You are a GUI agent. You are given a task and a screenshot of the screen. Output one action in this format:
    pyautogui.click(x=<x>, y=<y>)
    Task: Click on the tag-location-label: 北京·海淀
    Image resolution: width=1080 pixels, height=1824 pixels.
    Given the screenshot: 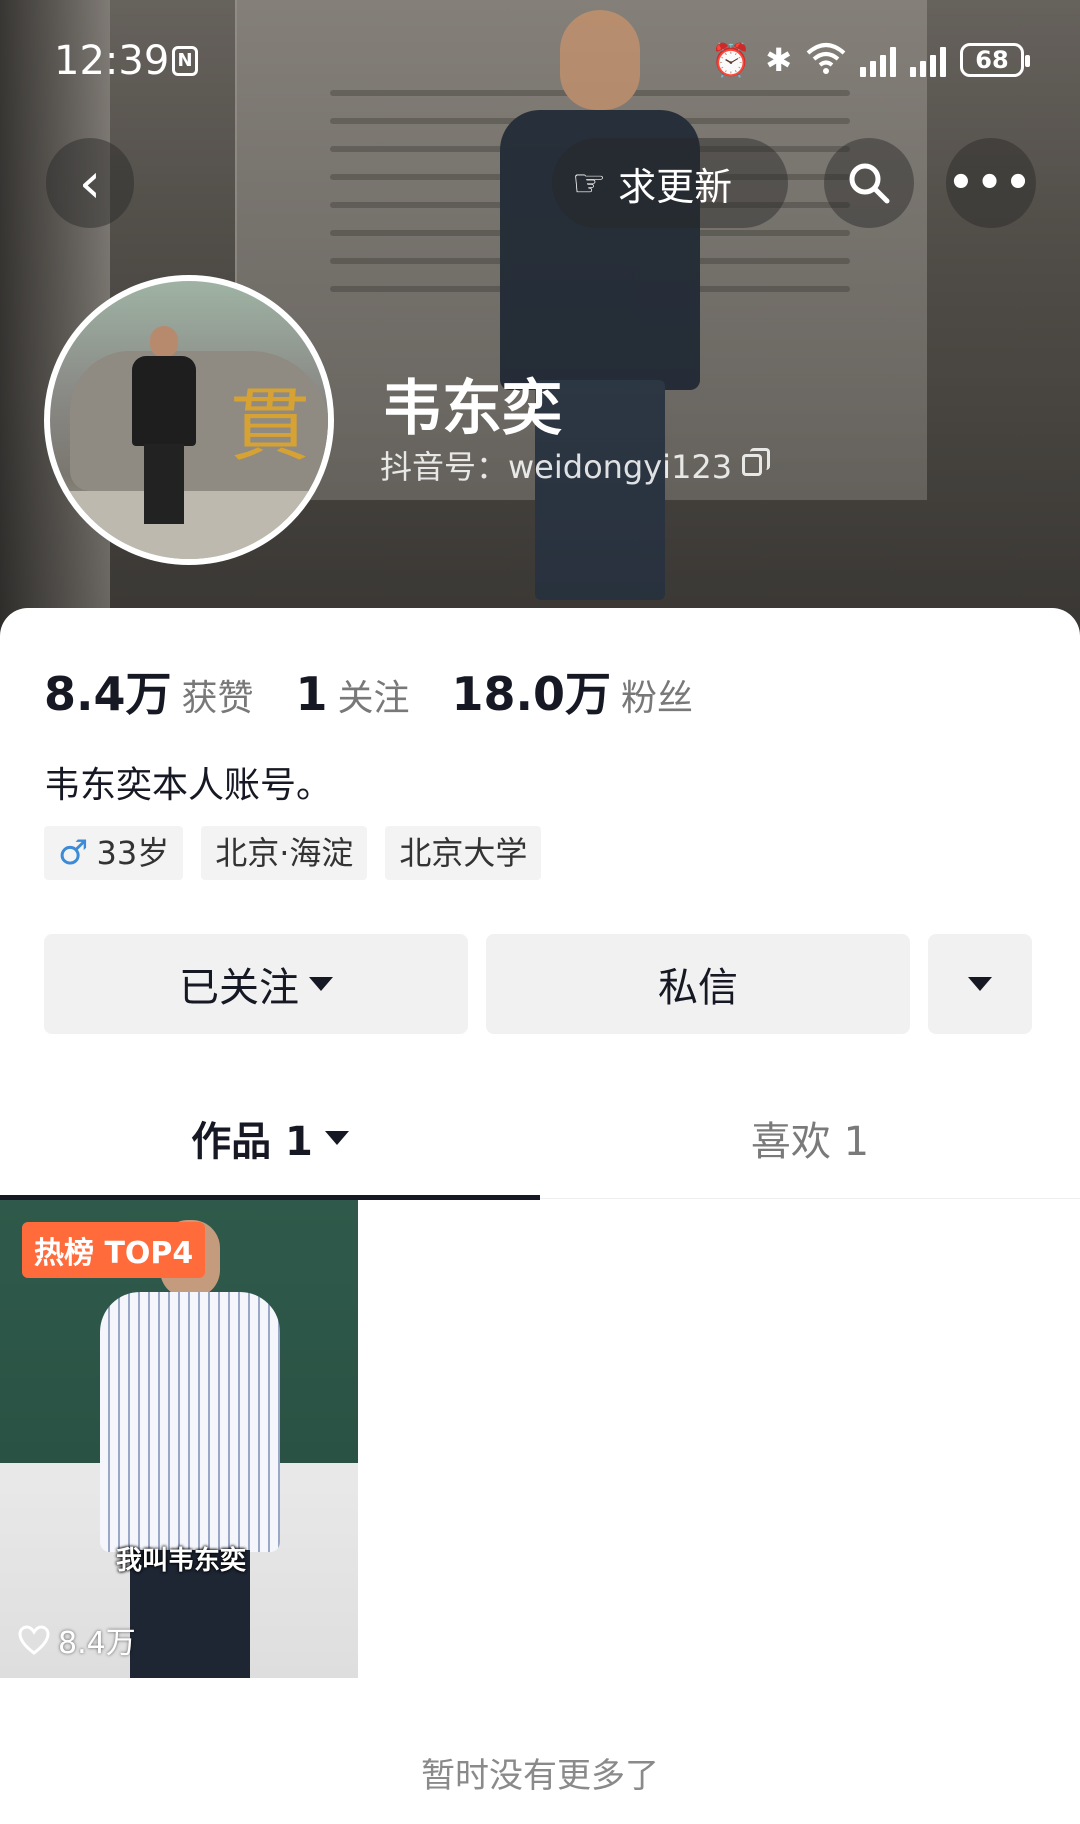 What is the action you would take?
    pyautogui.click(x=284, y=853)
    